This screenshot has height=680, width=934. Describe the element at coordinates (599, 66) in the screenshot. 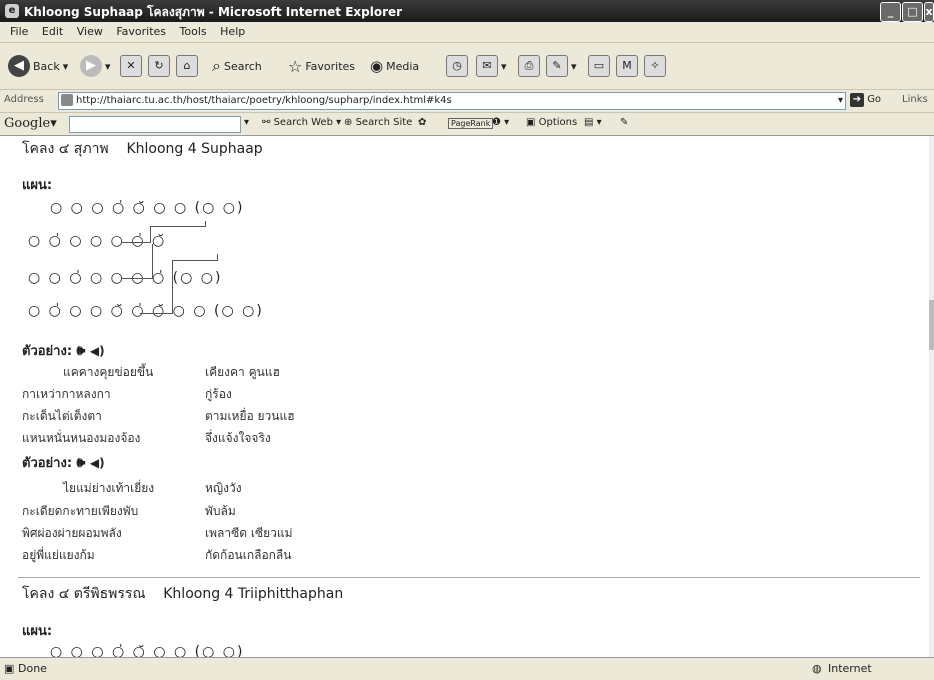

I see `discuss-button: ▭` at that location.